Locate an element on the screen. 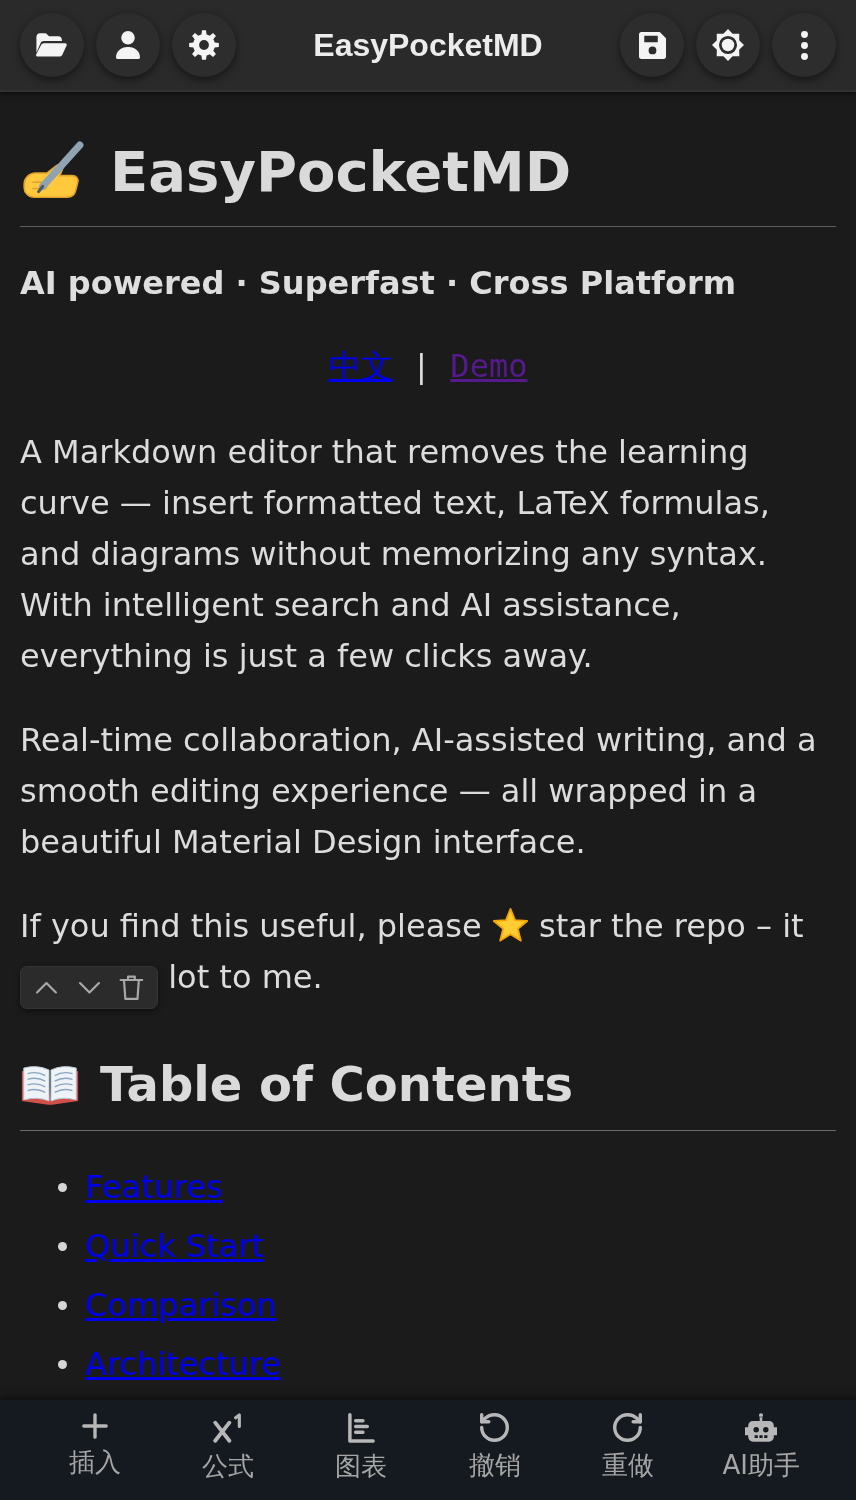 The width and height of the screenshot is (856, 1500). paragraph: If you find this useful, please star the repo – it lot to me. is located at coordinates (428, 955).